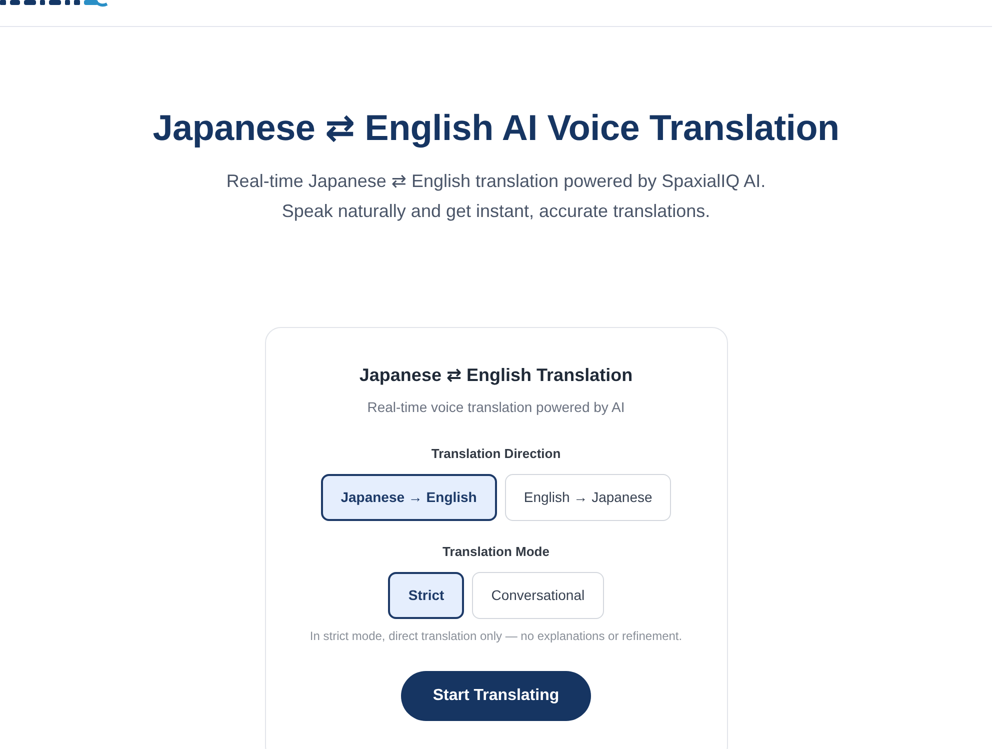  Describe the element at coordinates (588, 497) in the screenshot. I see `option-button: English → Japanese` at that location.